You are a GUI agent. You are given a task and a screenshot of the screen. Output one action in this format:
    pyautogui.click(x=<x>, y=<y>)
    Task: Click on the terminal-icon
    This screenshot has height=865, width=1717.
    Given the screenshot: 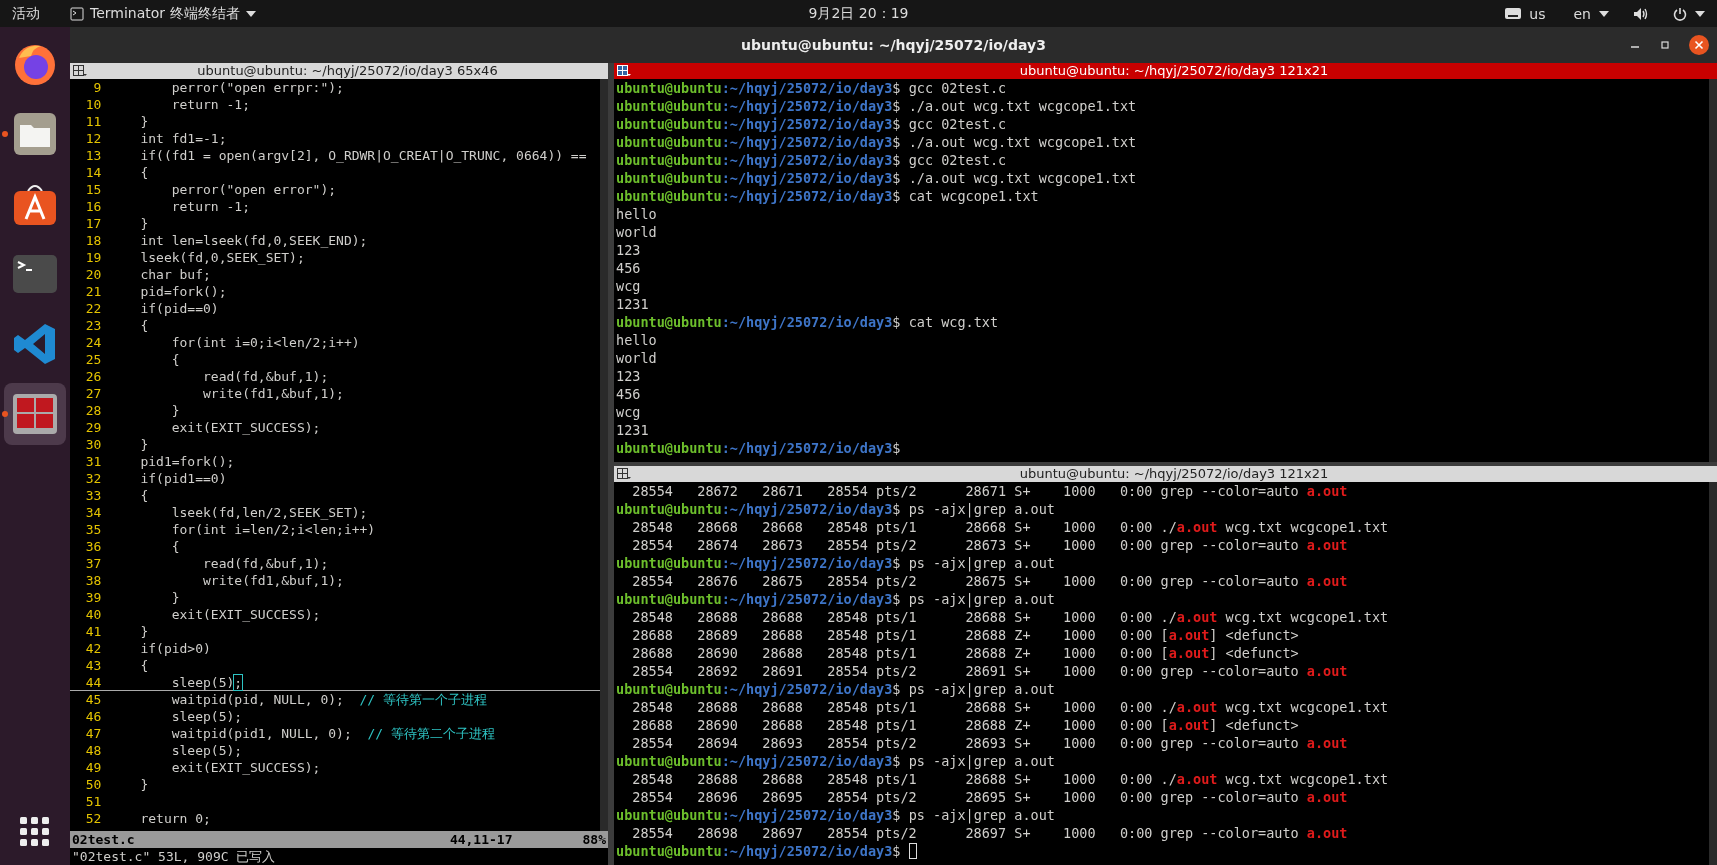 What is the action you would take?
    pyautogui.click(x=35, y=274)
    